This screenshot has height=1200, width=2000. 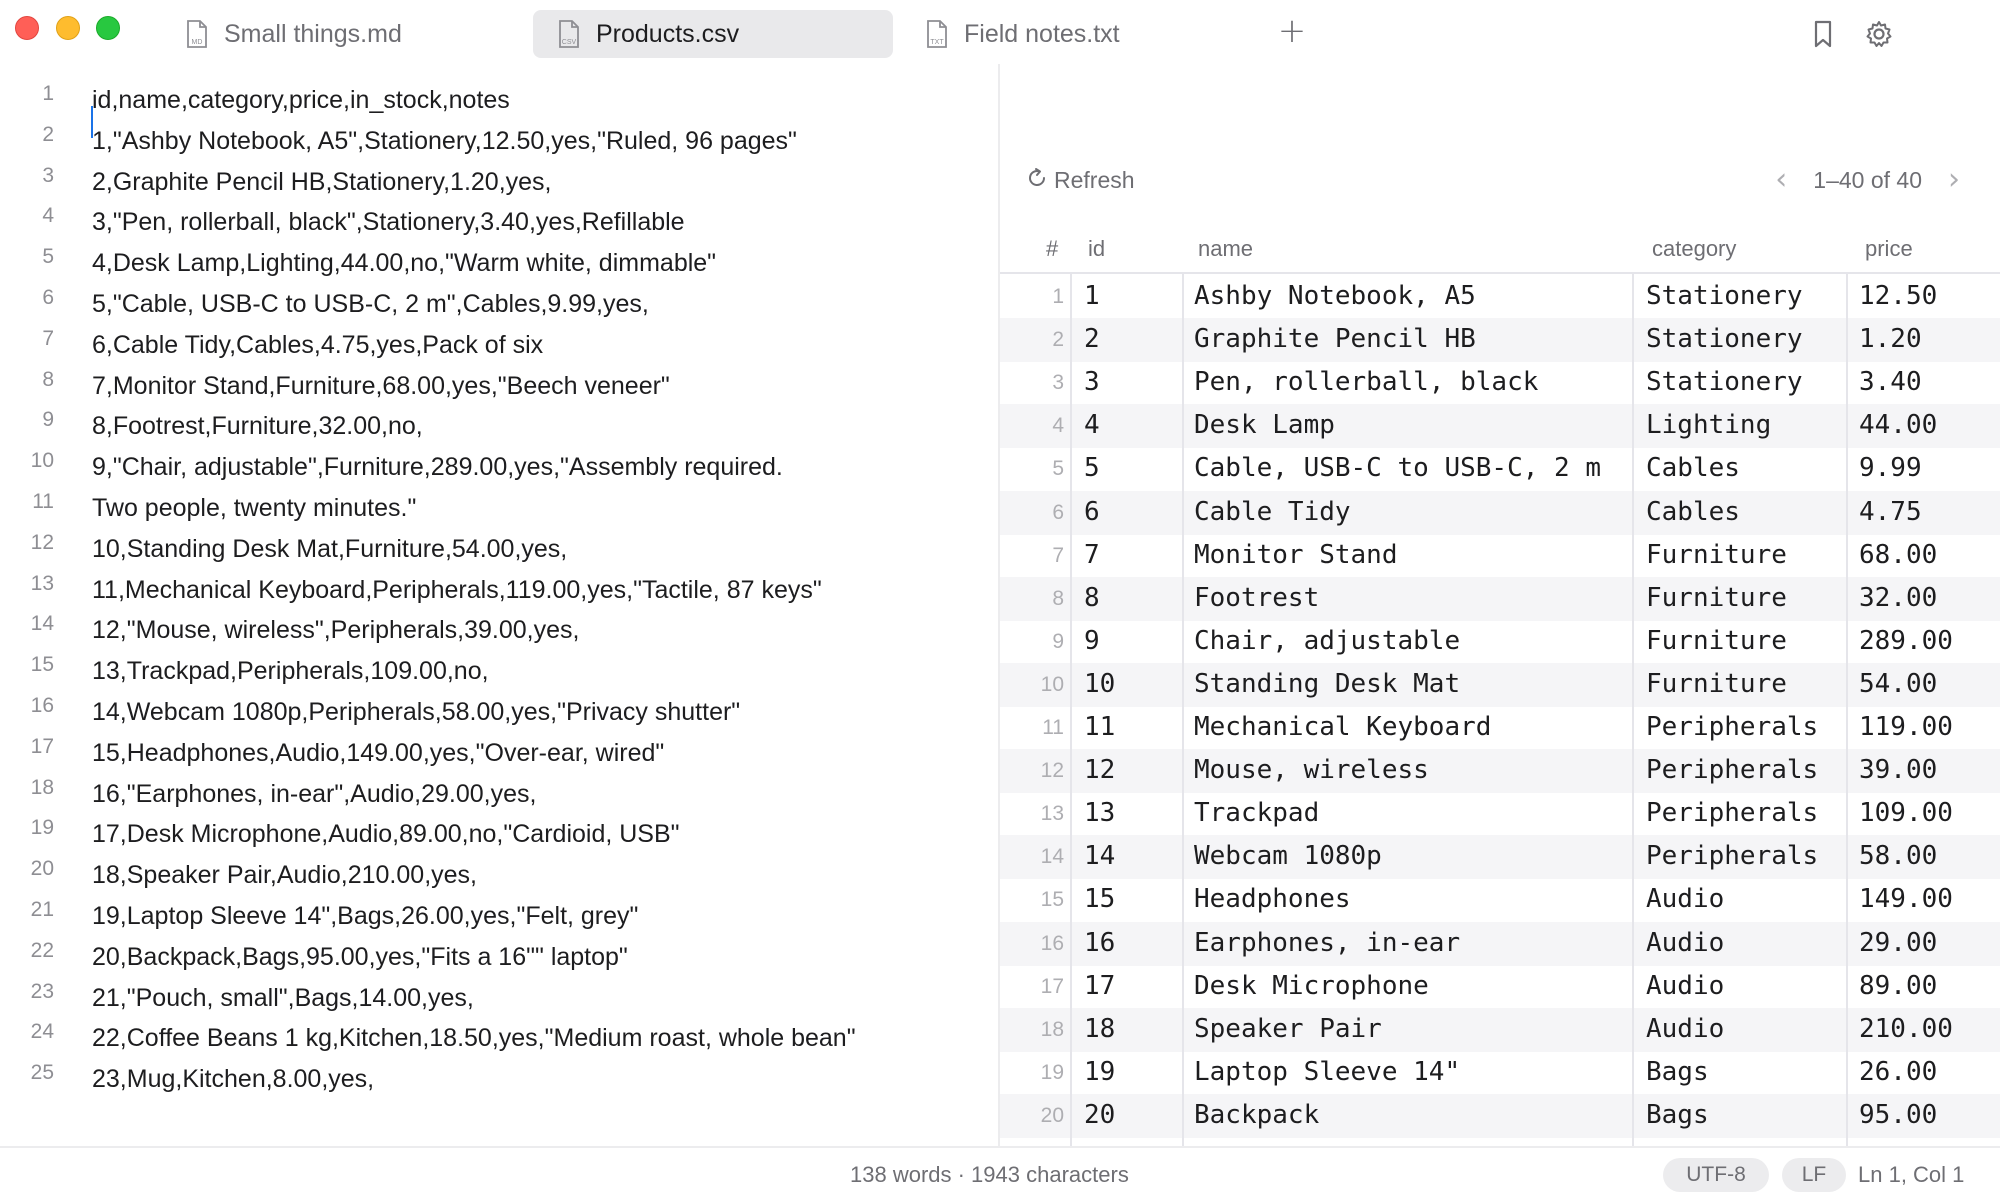 I want to click on table-row: 14 14 Webcam 1080p Peripherals 58.00, so click(x=1500, y=857).